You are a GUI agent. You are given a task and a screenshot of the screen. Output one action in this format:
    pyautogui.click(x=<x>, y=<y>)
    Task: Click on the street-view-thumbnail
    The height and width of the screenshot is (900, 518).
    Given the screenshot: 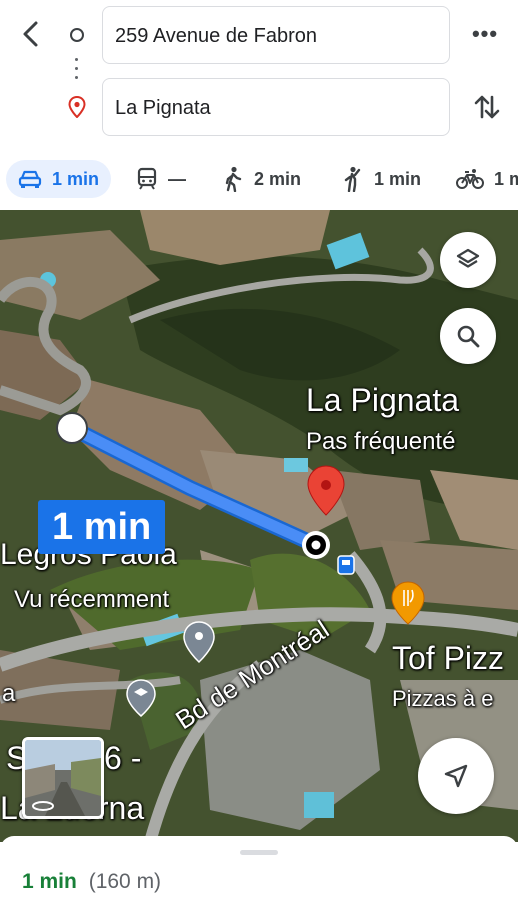 What is the action you would take?
    pyautogui.click(x=63, y=778)
    